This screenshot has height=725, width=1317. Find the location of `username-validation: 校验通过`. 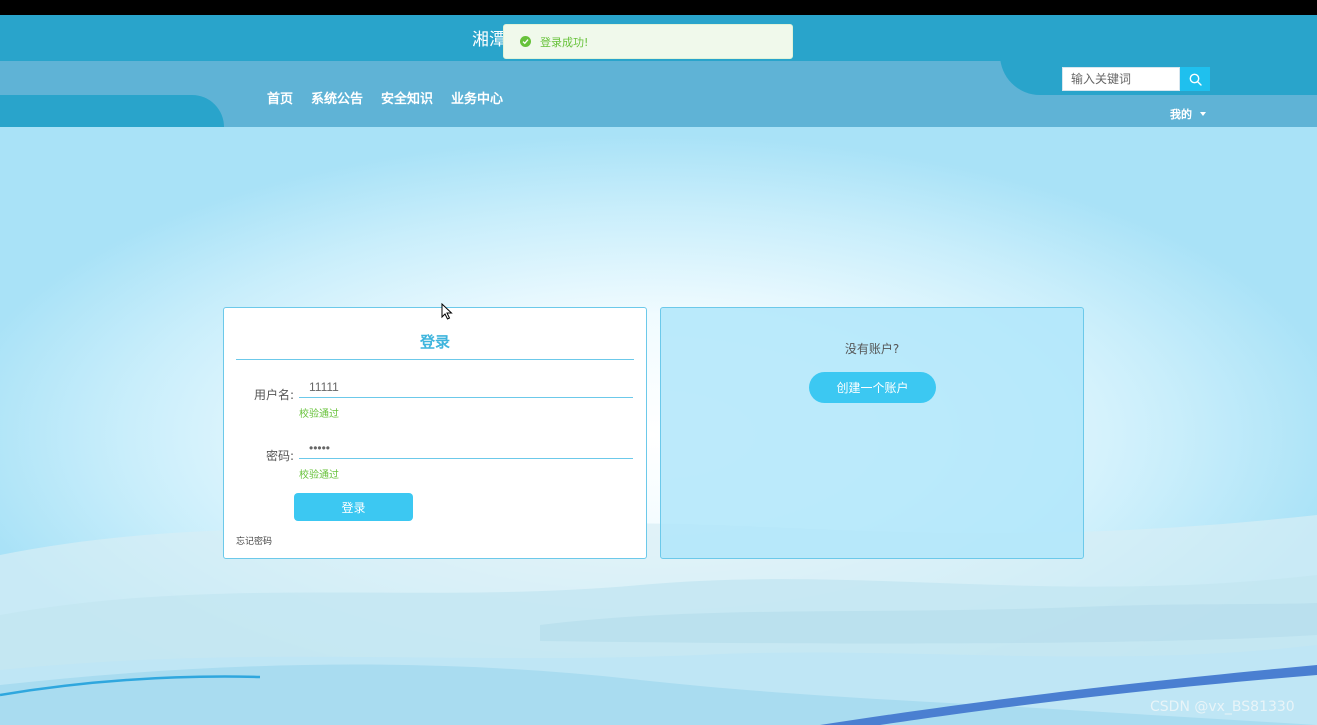

username-validation: 校验通过 is located at coordinates (319, 414).